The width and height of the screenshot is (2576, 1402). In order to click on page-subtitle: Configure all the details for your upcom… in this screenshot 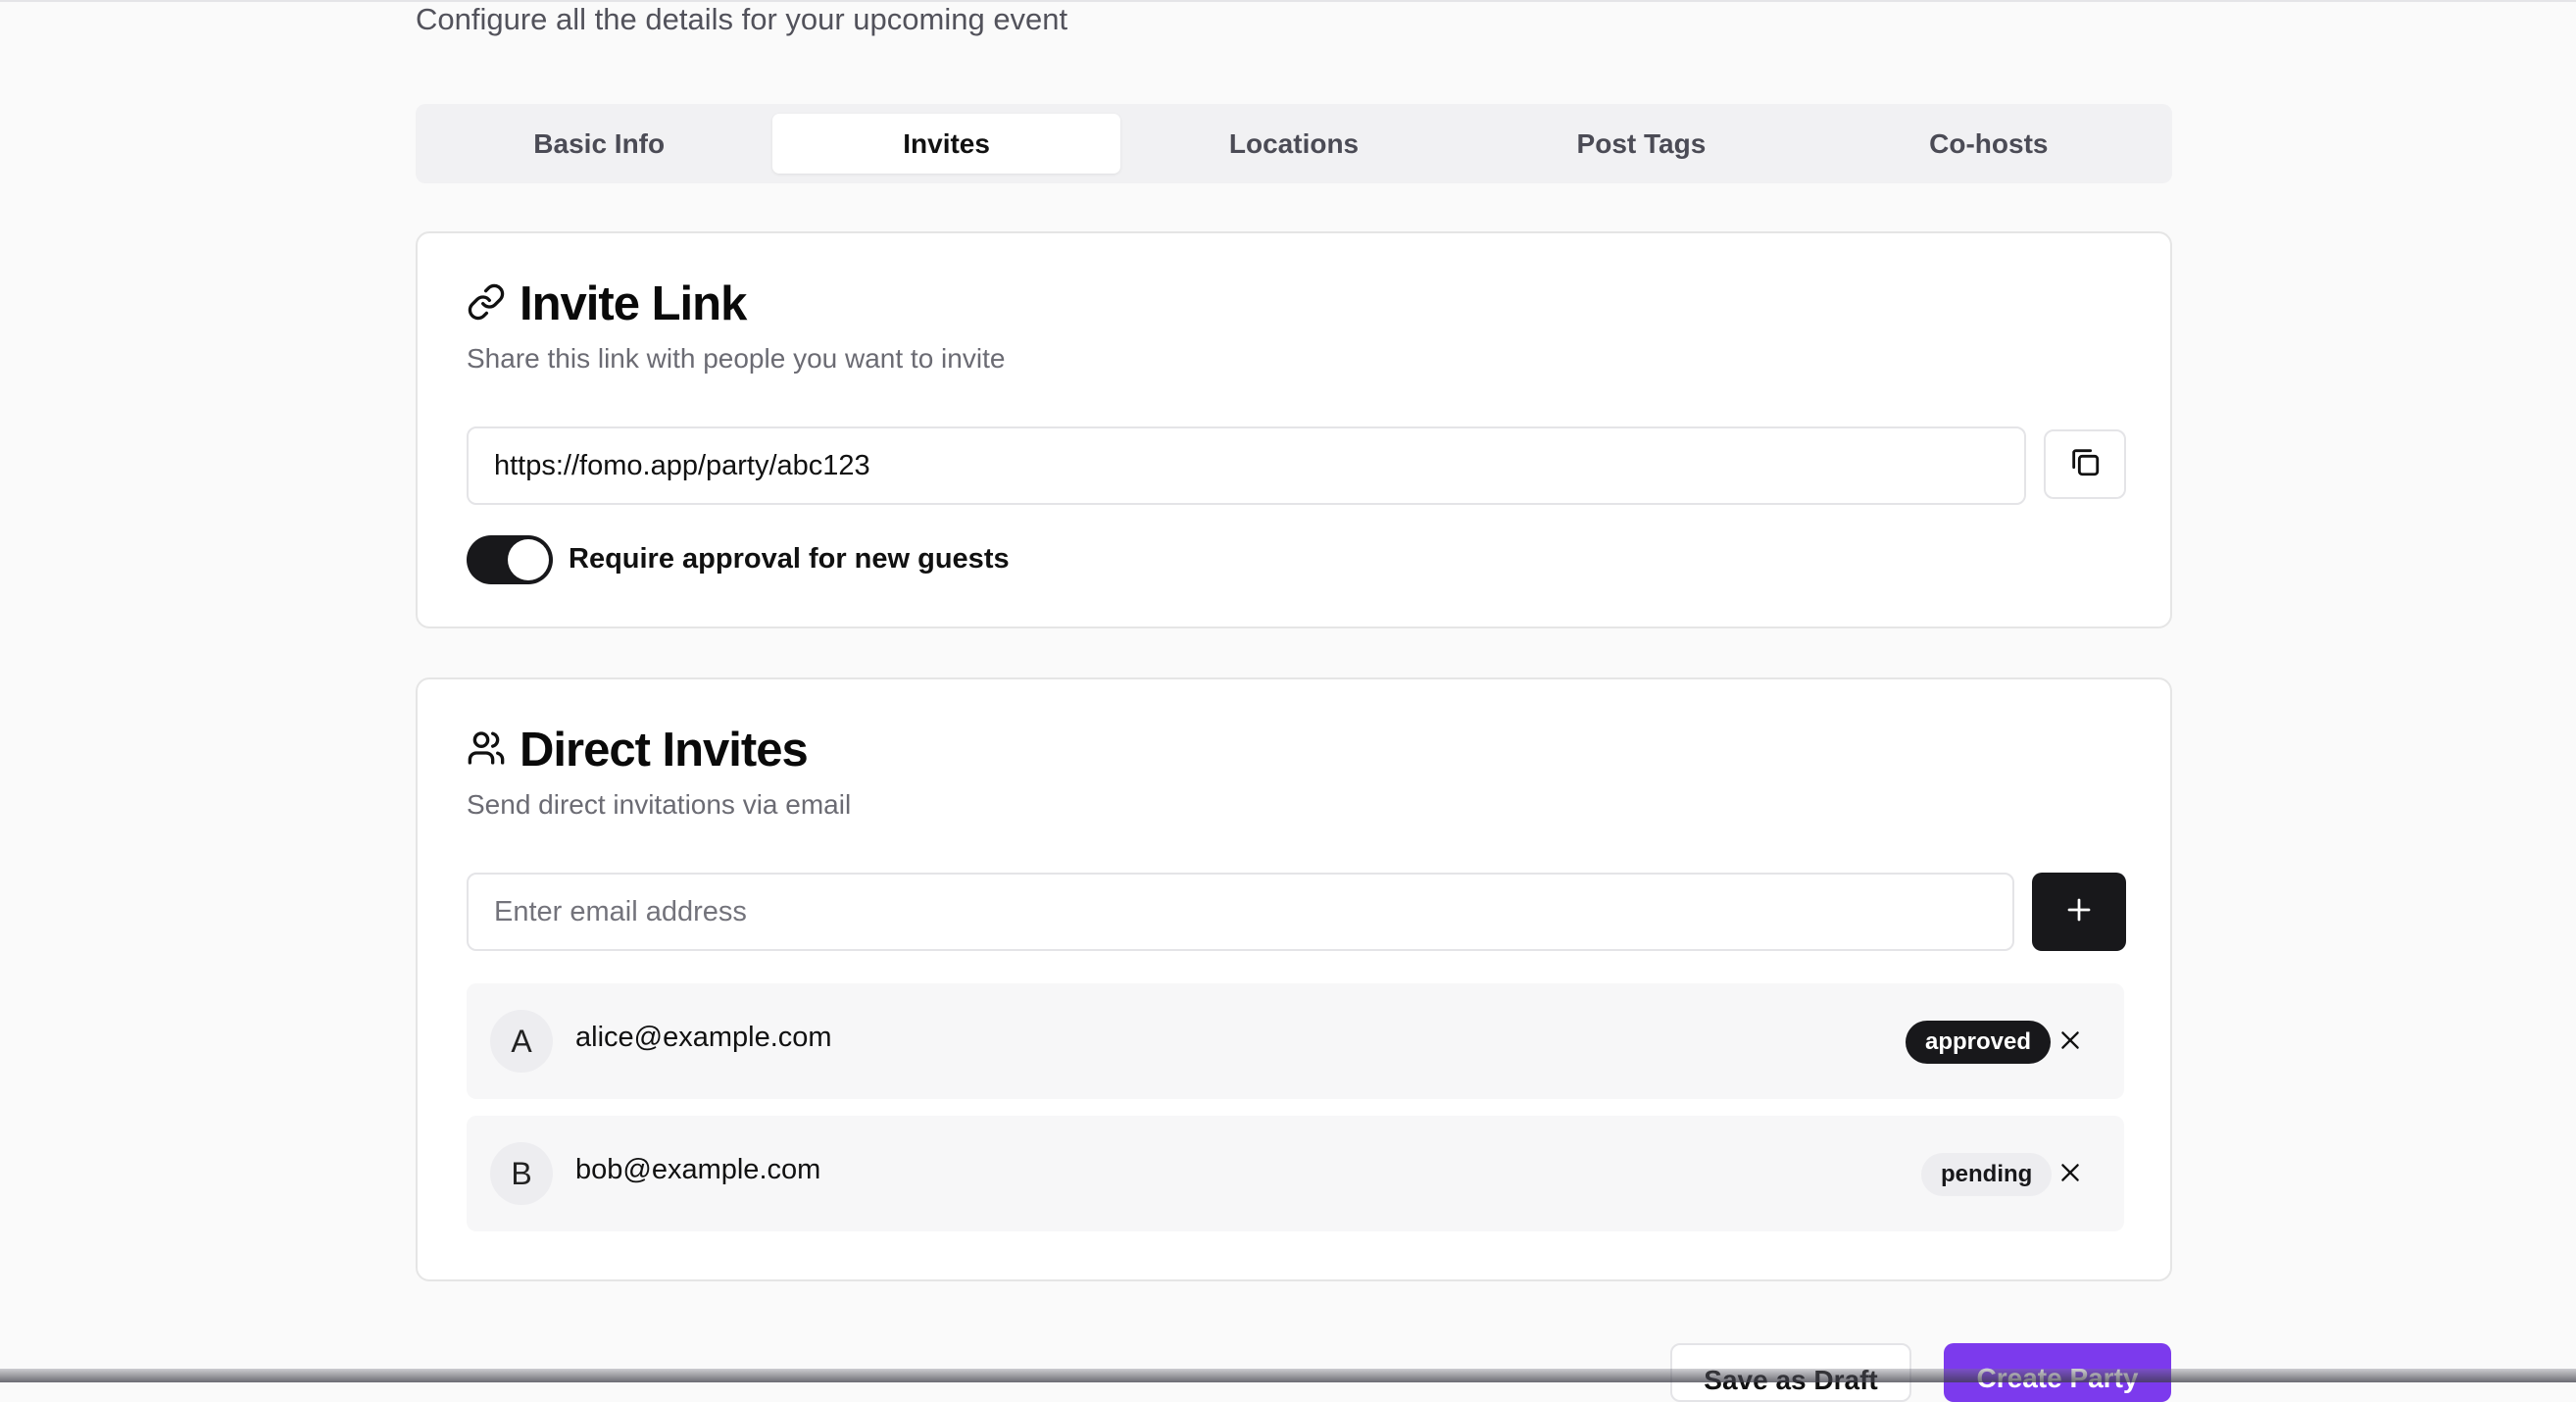, I will do `click(742, 19)`.